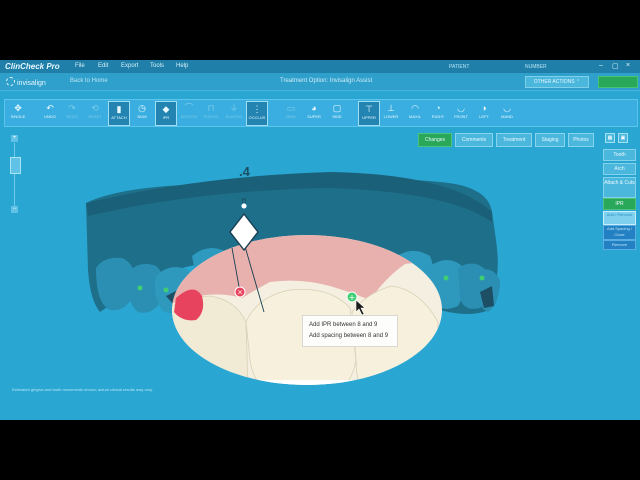 The image size is (640, 480). I want to click on lens-bottom, so click(307, 382).